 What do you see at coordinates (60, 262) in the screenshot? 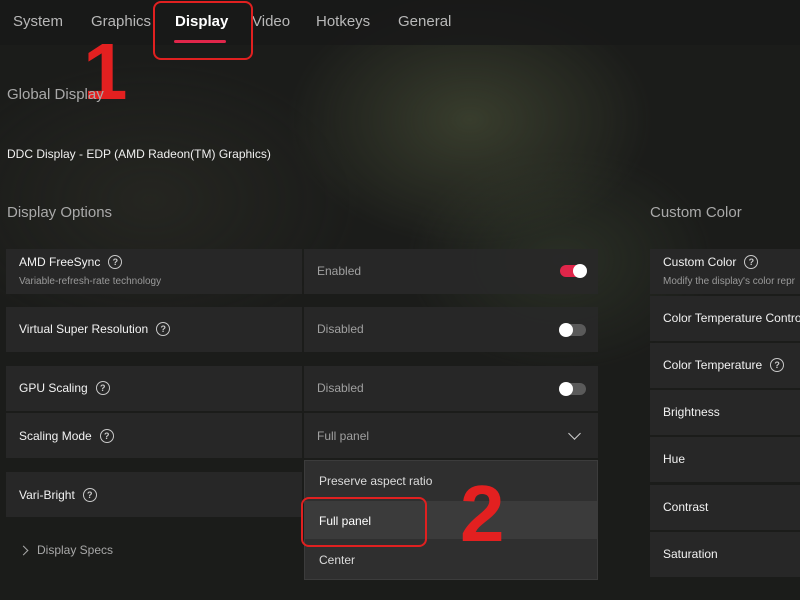
I see `freesync-label: AMD FreeSync` at bounding box center [60, 262].